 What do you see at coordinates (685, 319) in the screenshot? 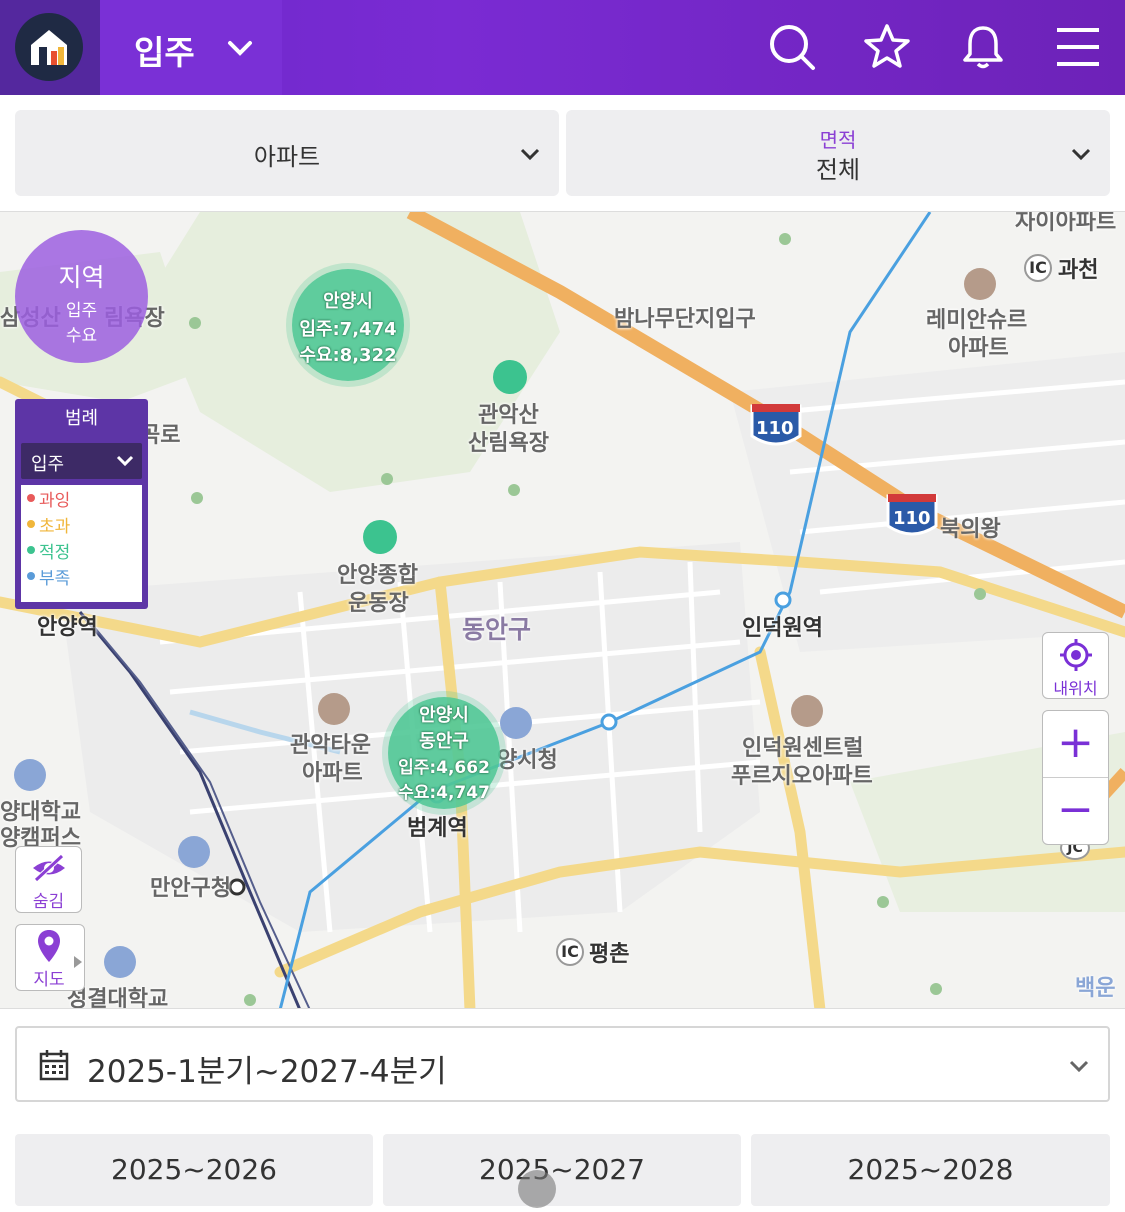
I see `map-label: 밤나무단지입구` at bounding box center [685, 319].